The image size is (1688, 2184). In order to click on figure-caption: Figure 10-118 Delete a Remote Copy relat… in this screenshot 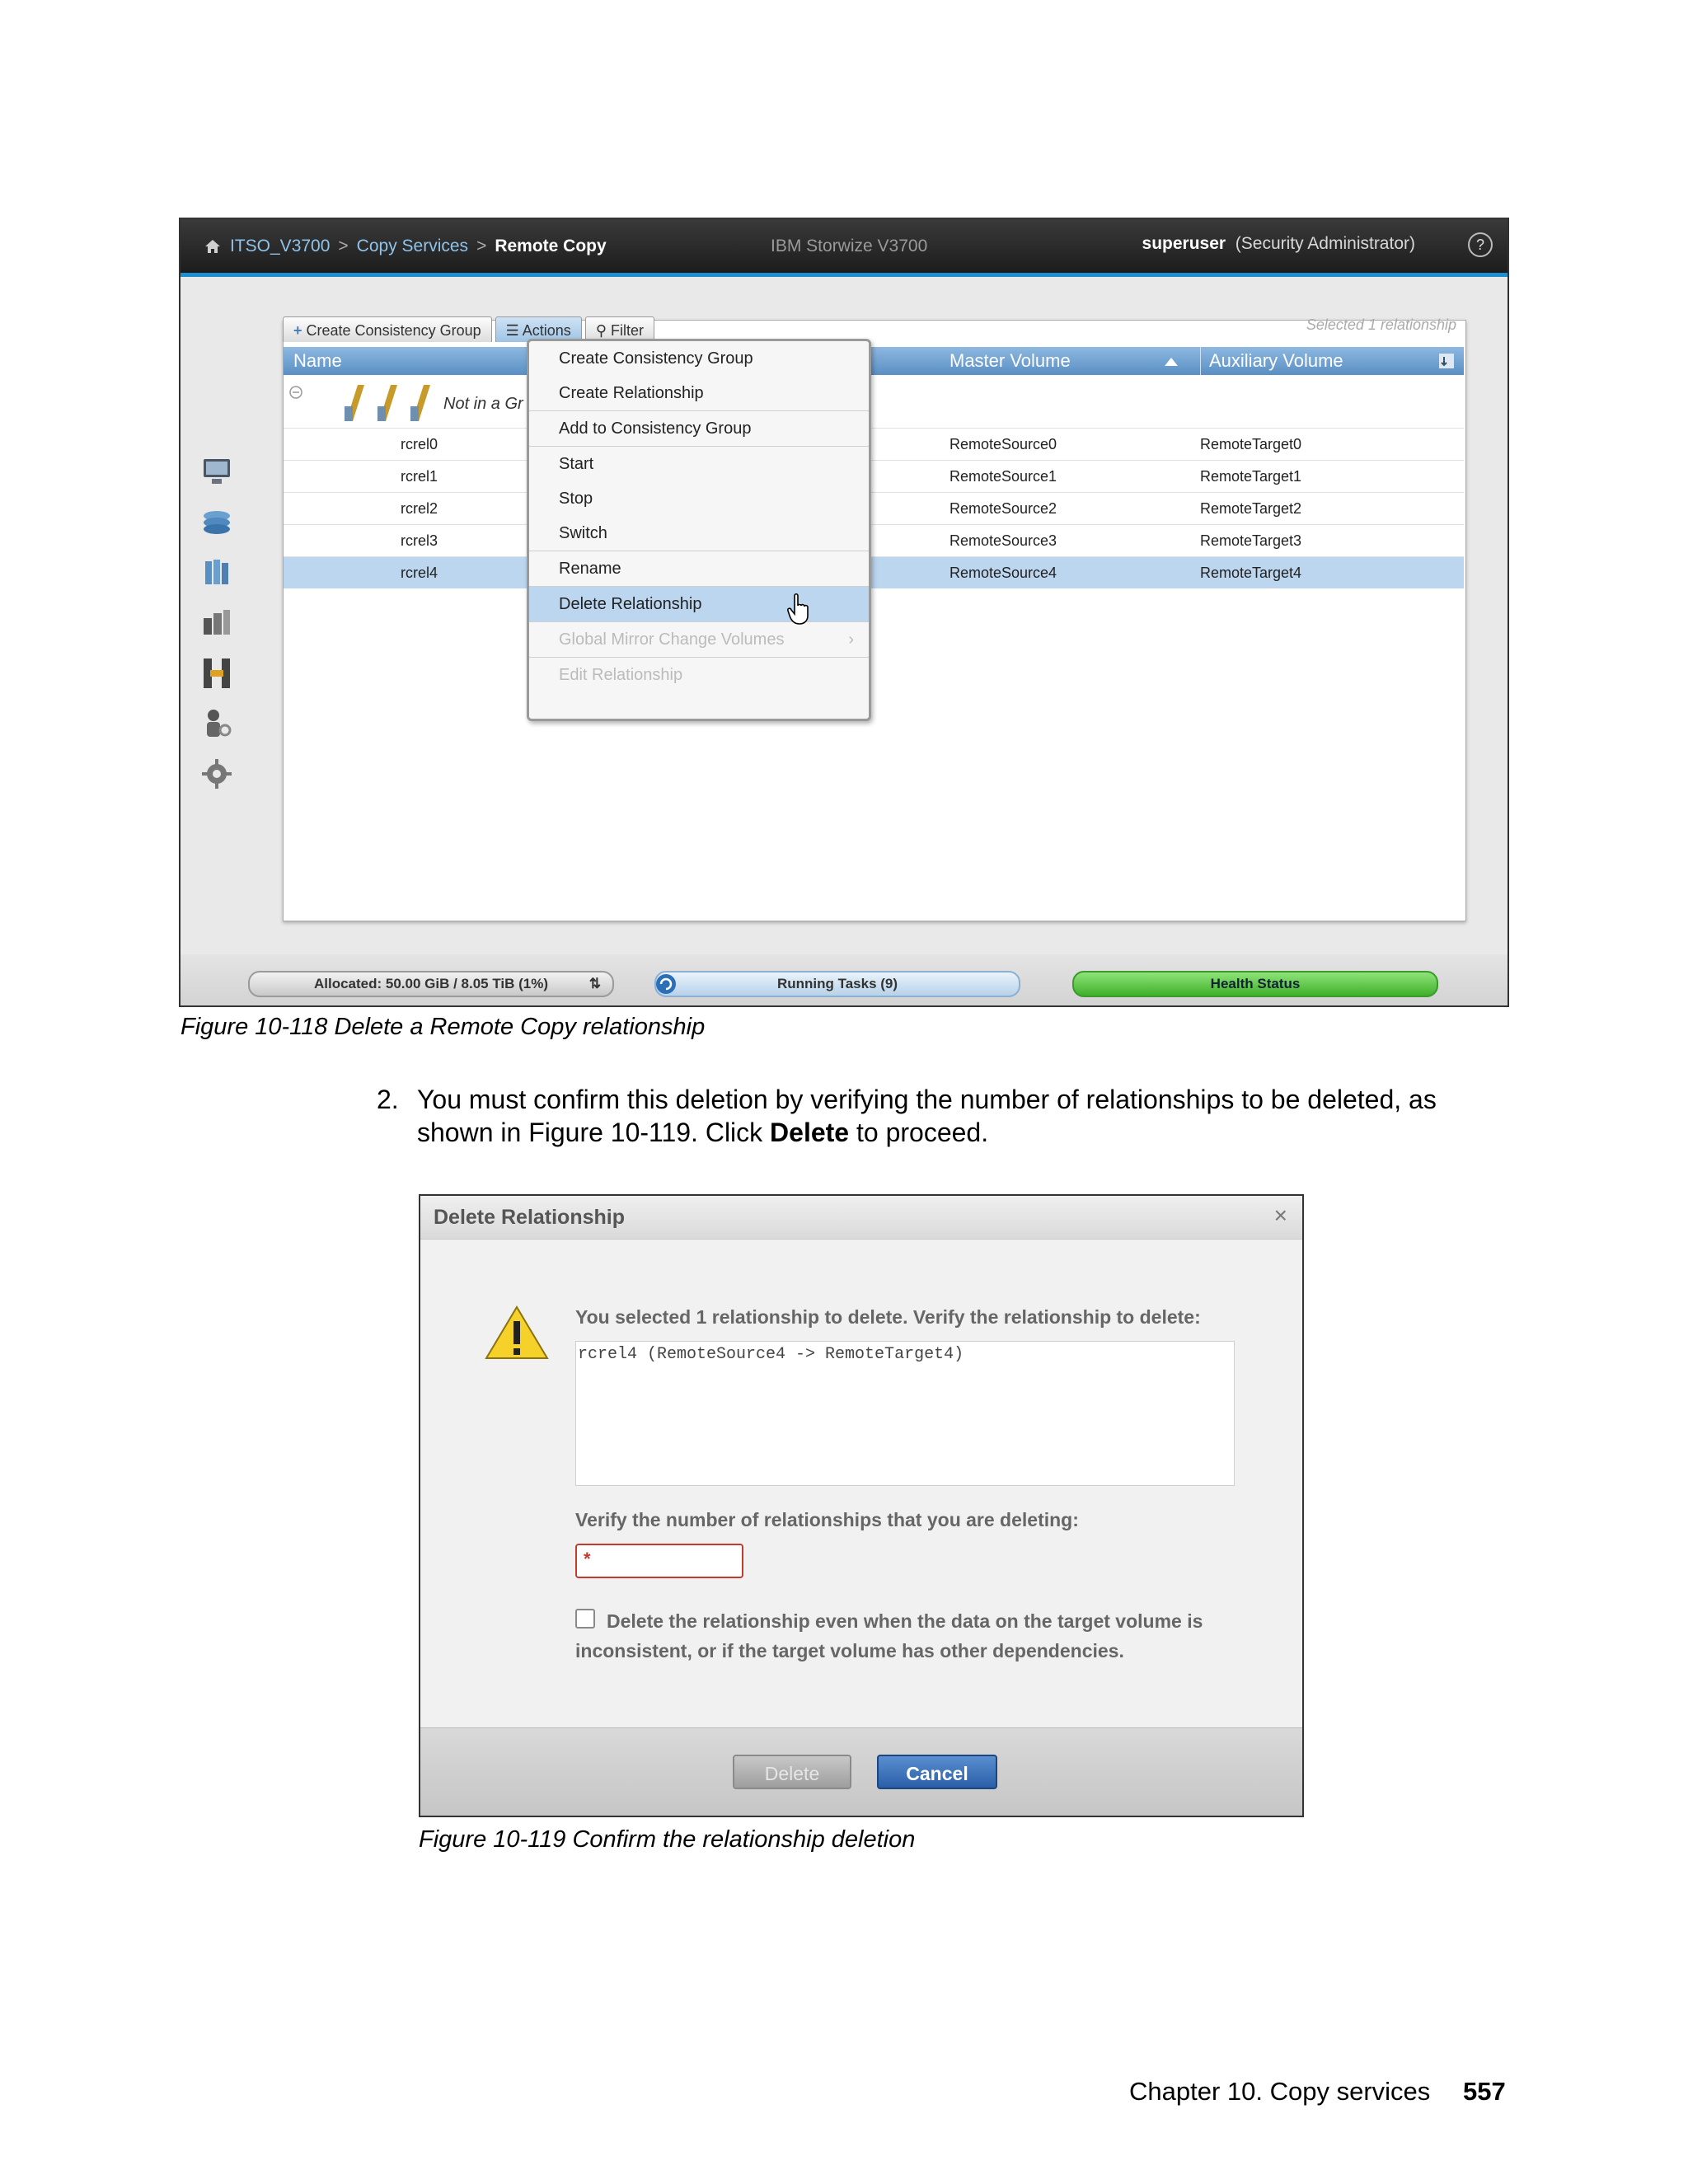, I will do `click(444, 1027)`.